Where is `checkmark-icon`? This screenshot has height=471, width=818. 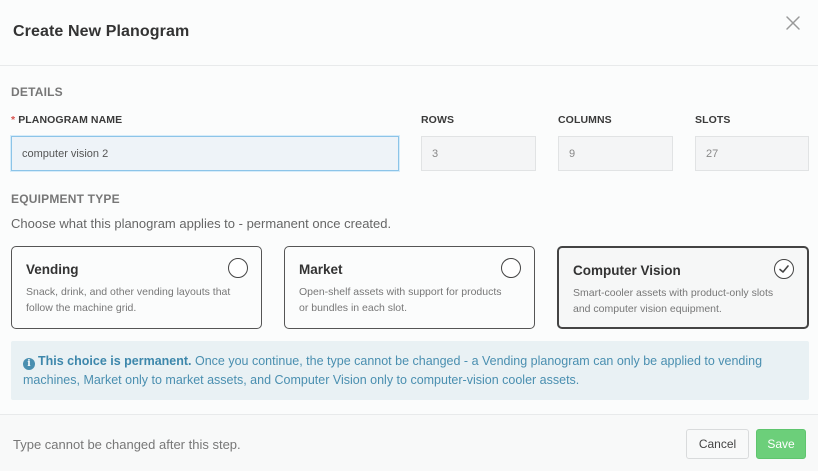
checkmark-icon is located at coordinates (784, 269).